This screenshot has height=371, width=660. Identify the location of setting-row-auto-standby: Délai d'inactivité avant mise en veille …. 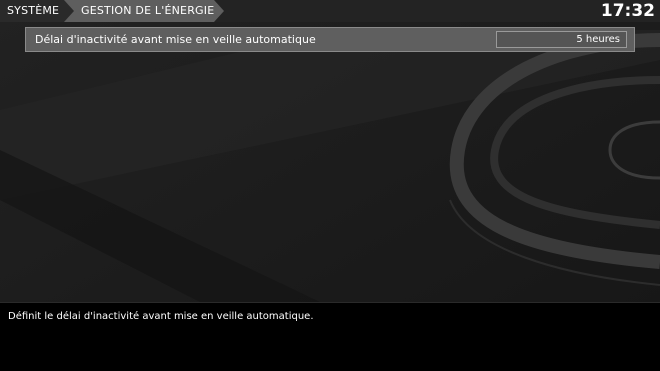
(330, 39).